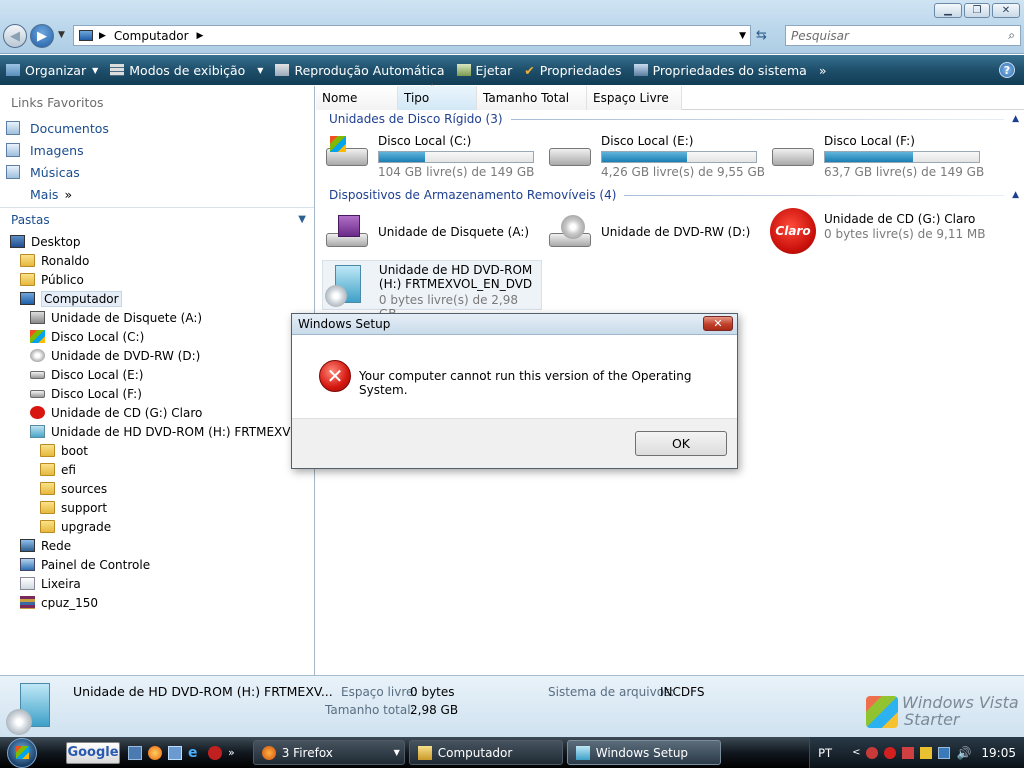 The width and height of the screenshot is (1024, 768). What do you see at coordinates (357, 98) in the screenshot?
I see `column-name: Nome` at bounding box center [357, 98].